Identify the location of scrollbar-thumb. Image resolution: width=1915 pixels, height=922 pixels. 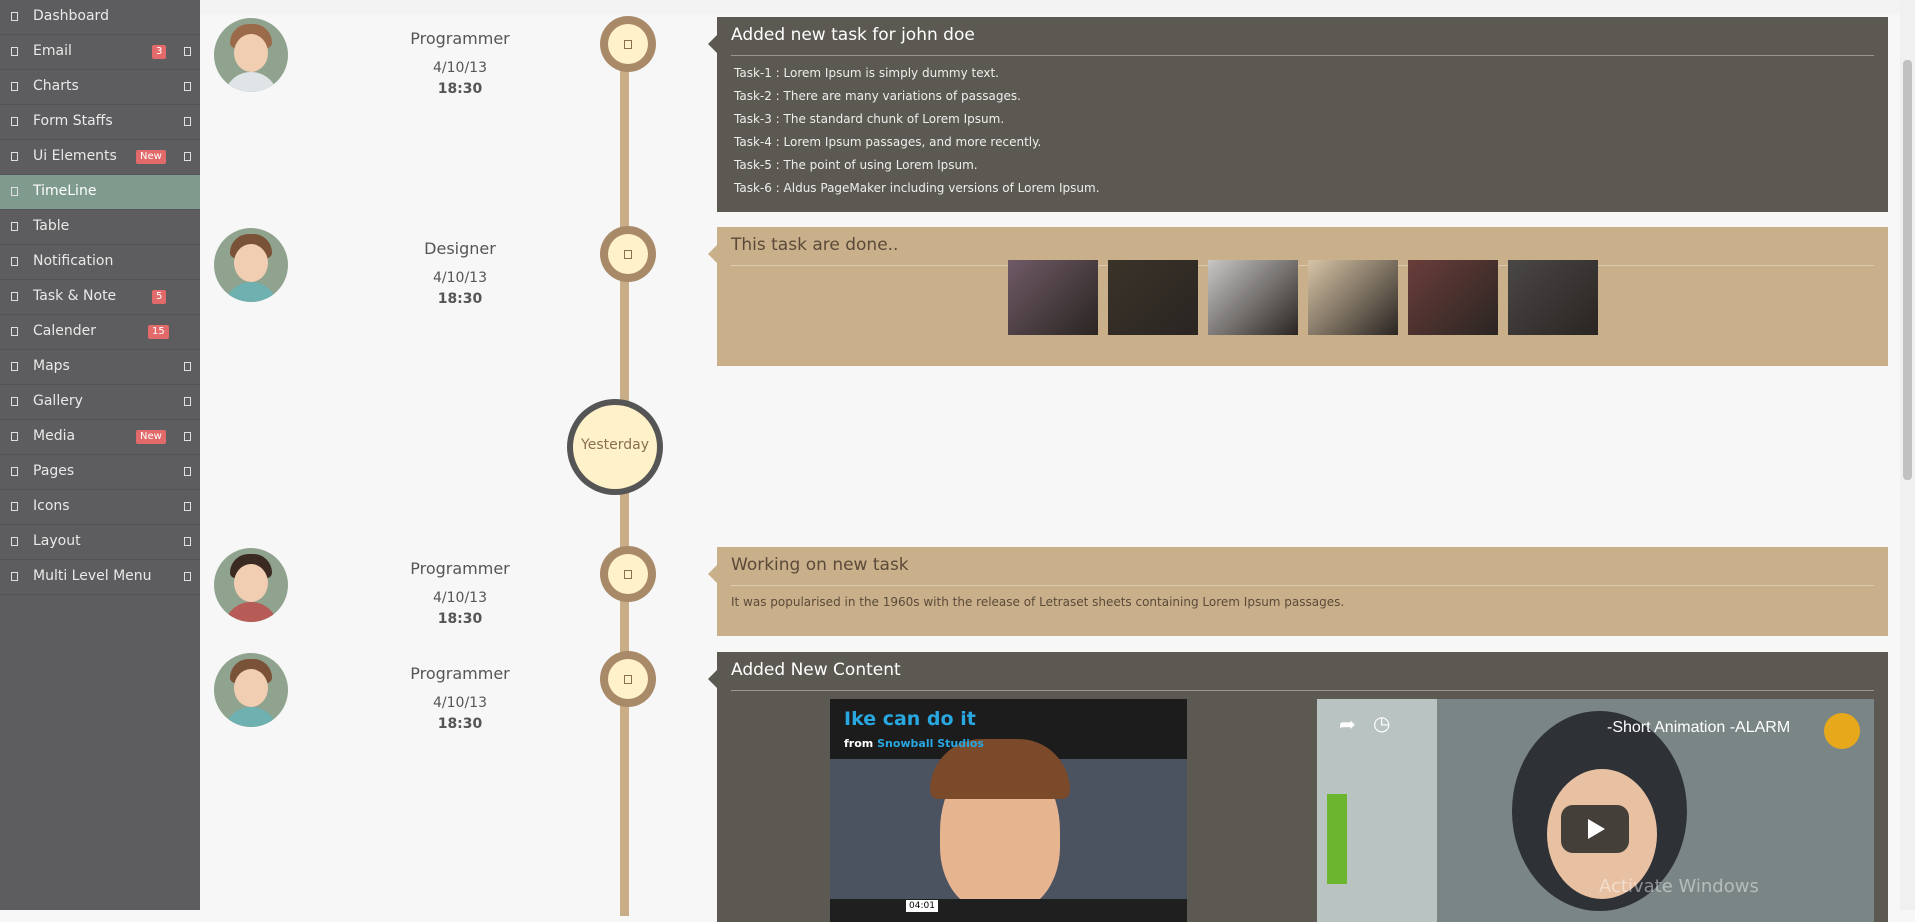
(1907, 270).